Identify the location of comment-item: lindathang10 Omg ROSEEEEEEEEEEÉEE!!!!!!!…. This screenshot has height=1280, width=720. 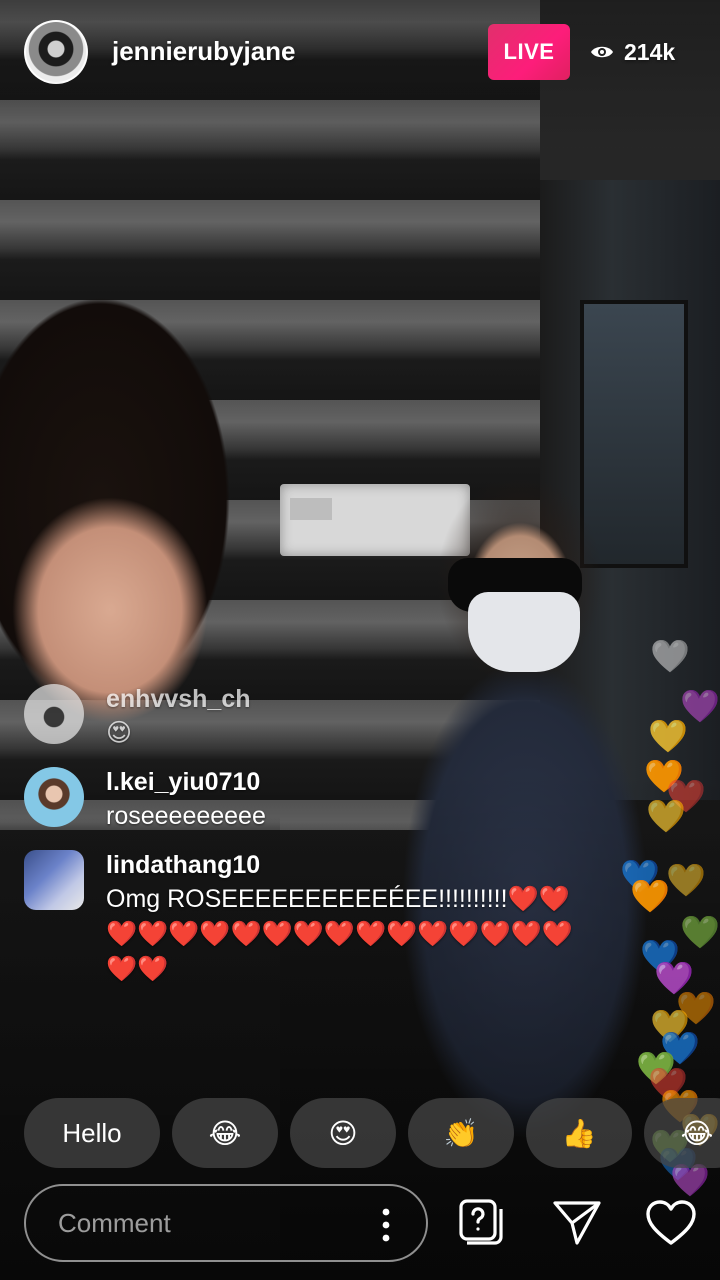
(324, 917).